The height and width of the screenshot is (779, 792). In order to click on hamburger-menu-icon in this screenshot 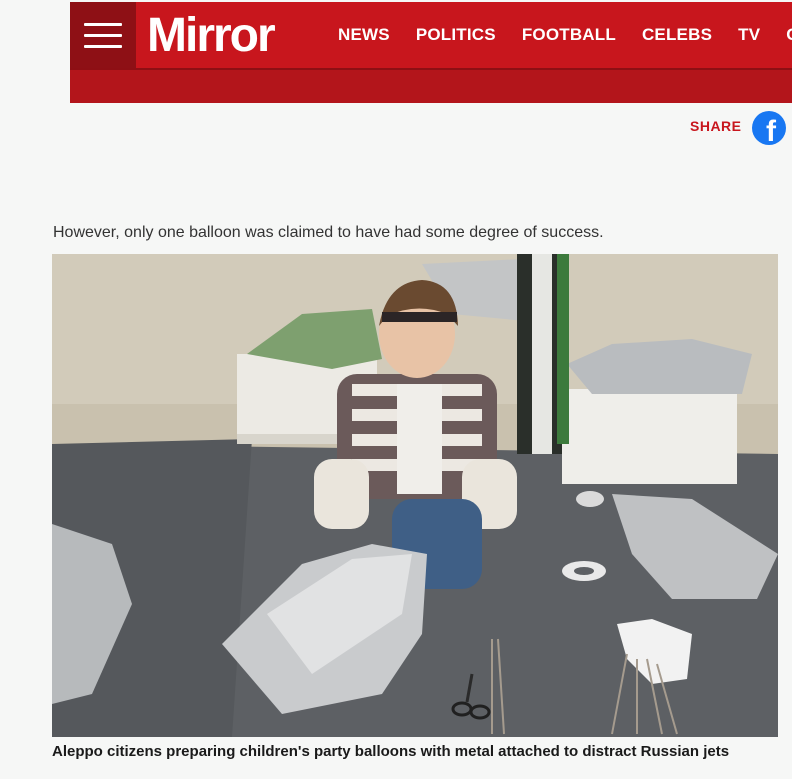, I will do `click(103, 35)`.